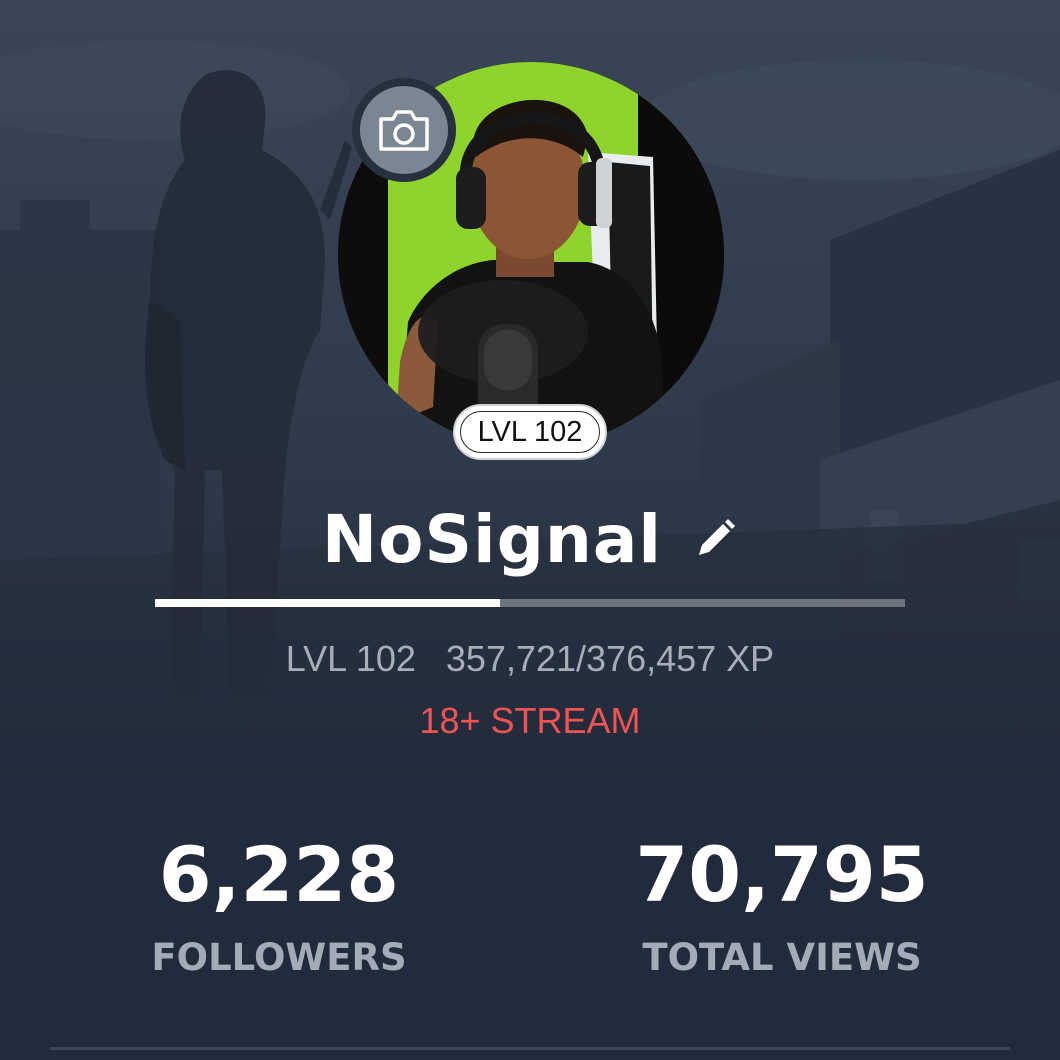  I want to click on xp-level-text: LVL 102, so click(350, 658).